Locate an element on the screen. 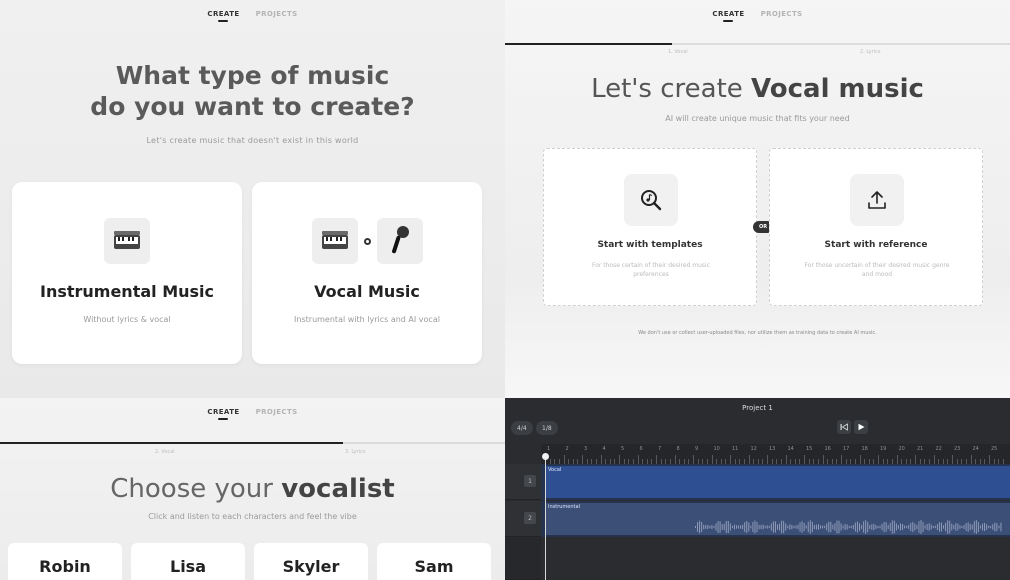  track-header-instrumental: 2 is located at coordinates (523, 519).